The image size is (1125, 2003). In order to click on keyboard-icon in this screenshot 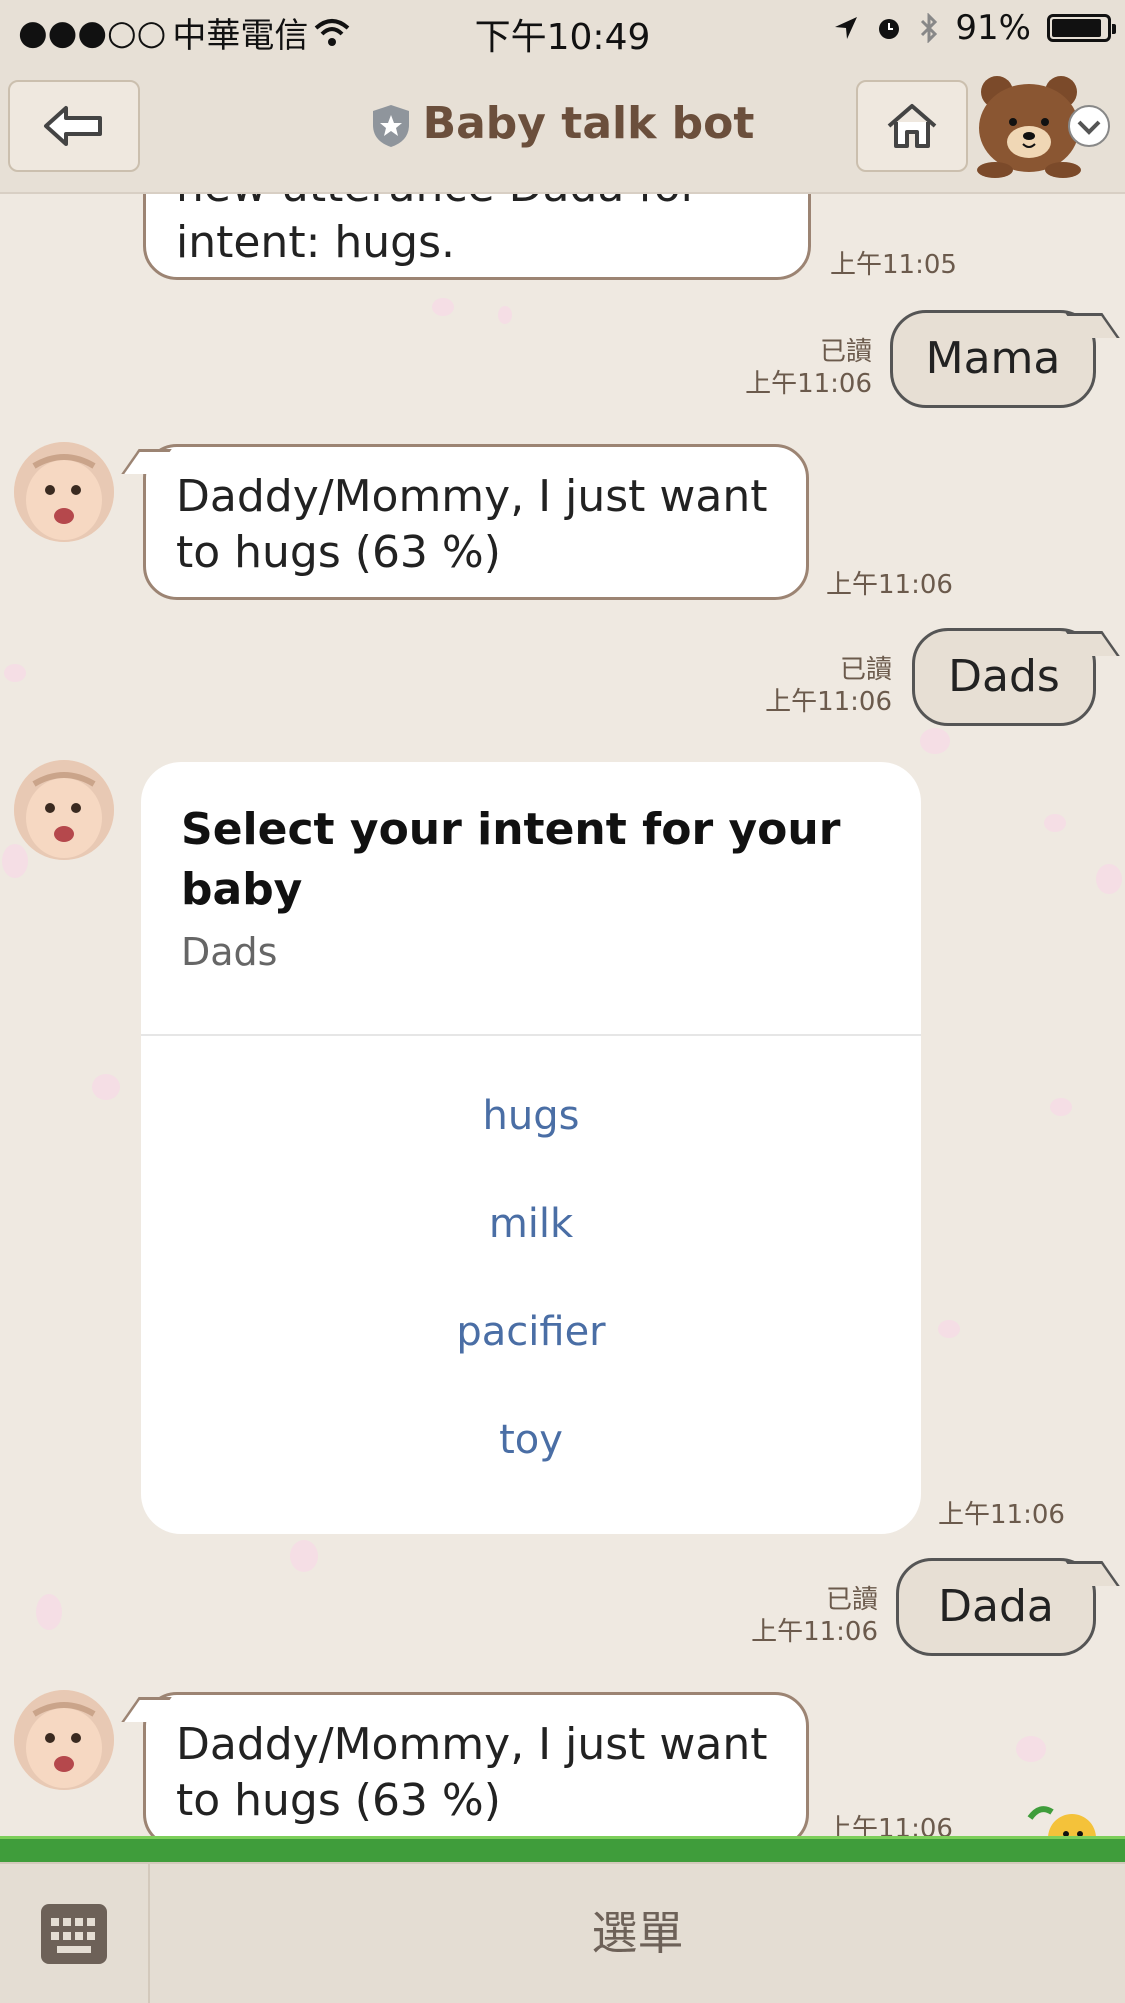, I will do `click(74, 1933)`.